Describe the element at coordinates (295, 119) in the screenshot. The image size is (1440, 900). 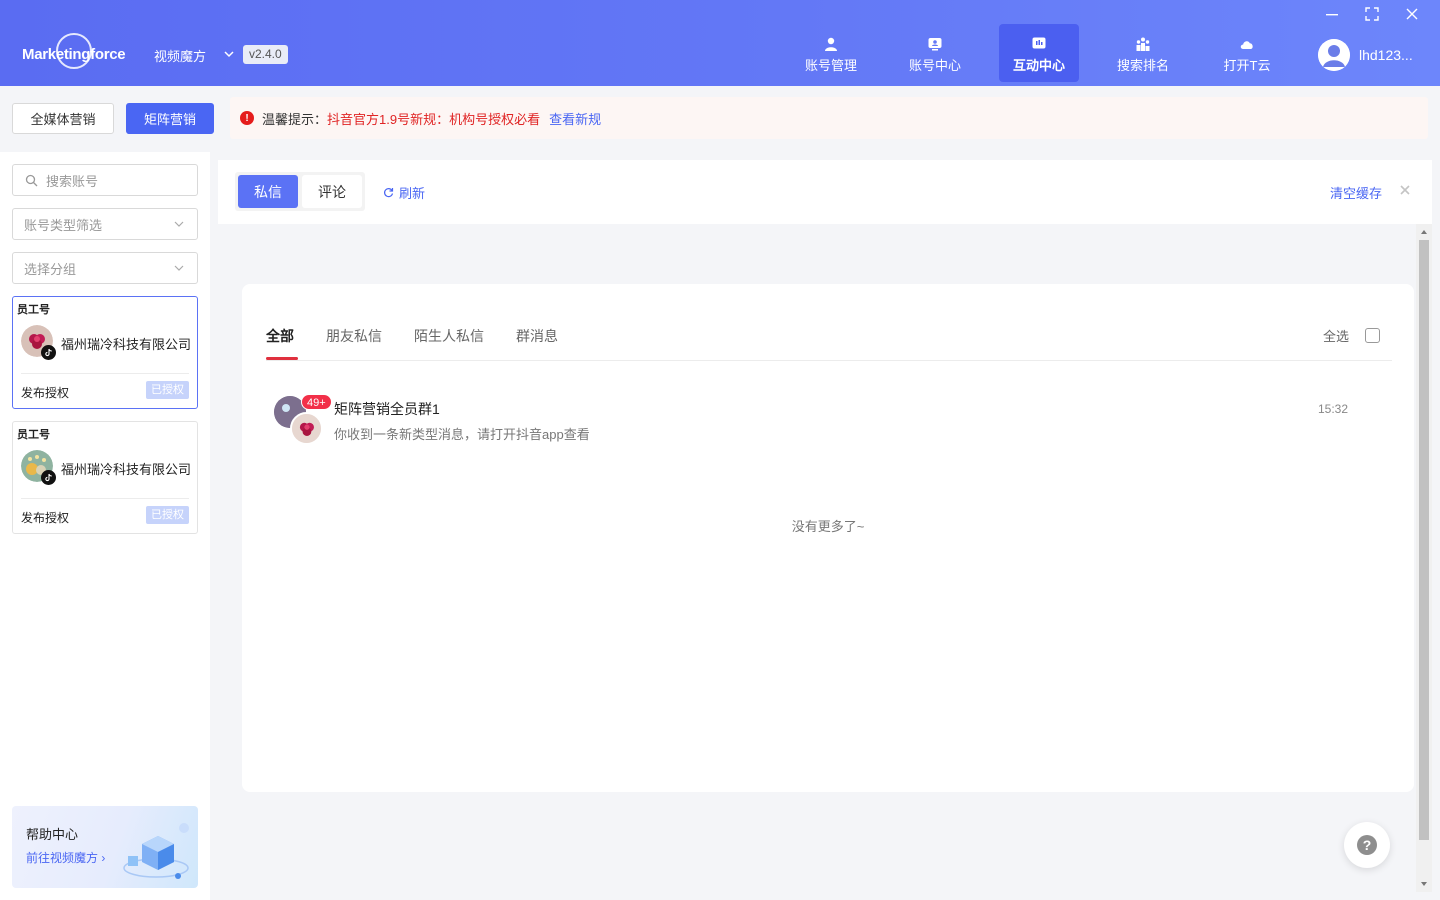
I see `notice-label: 温馨提示：` at that location.